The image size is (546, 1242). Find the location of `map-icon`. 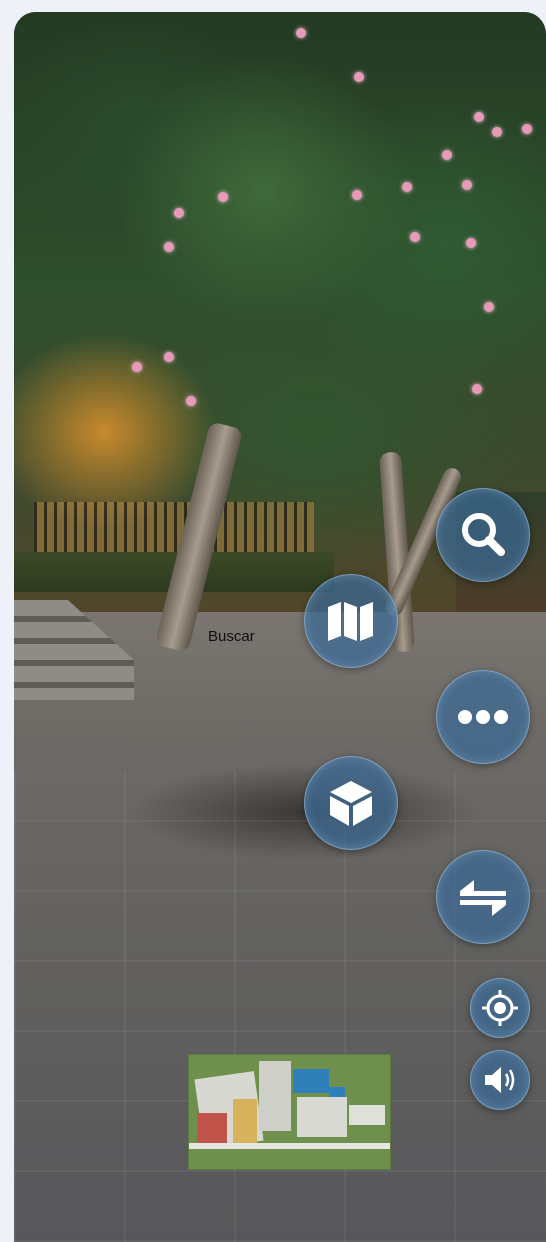

map-icon is located at coordinates (350, 621).